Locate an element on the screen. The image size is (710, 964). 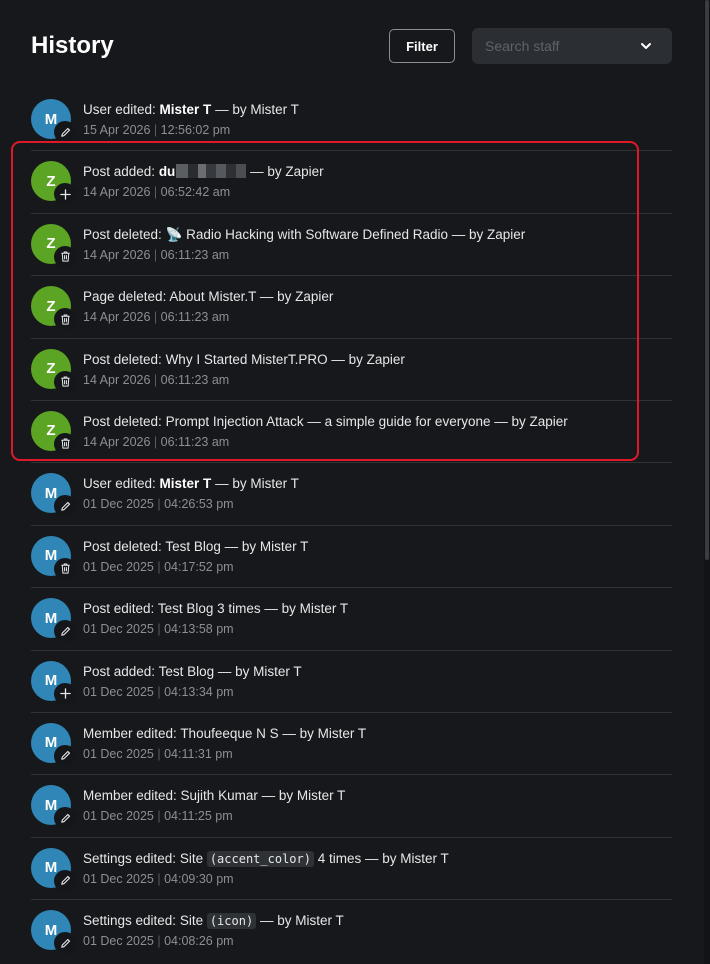
plus-icon is located at coordinates (65, 693).